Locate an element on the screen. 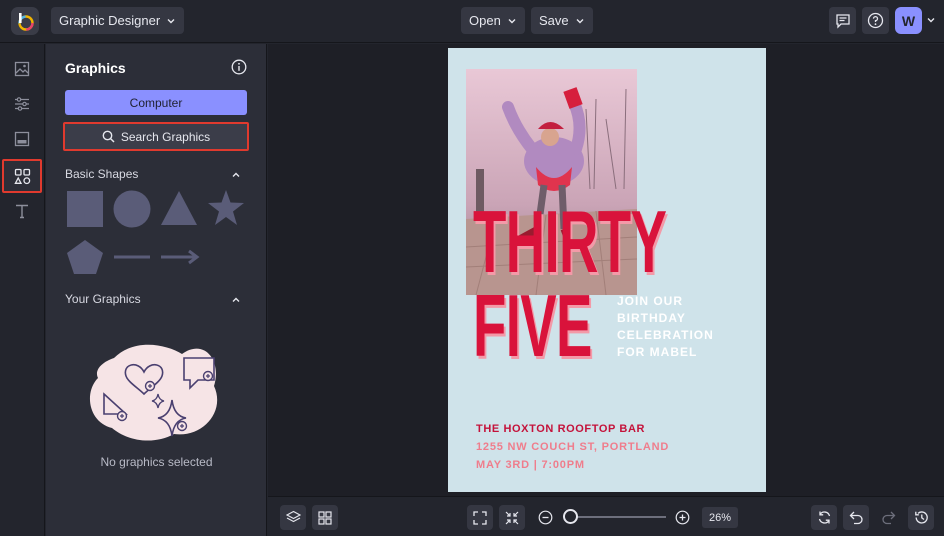  app-logo is located at coordinates (25, 21).